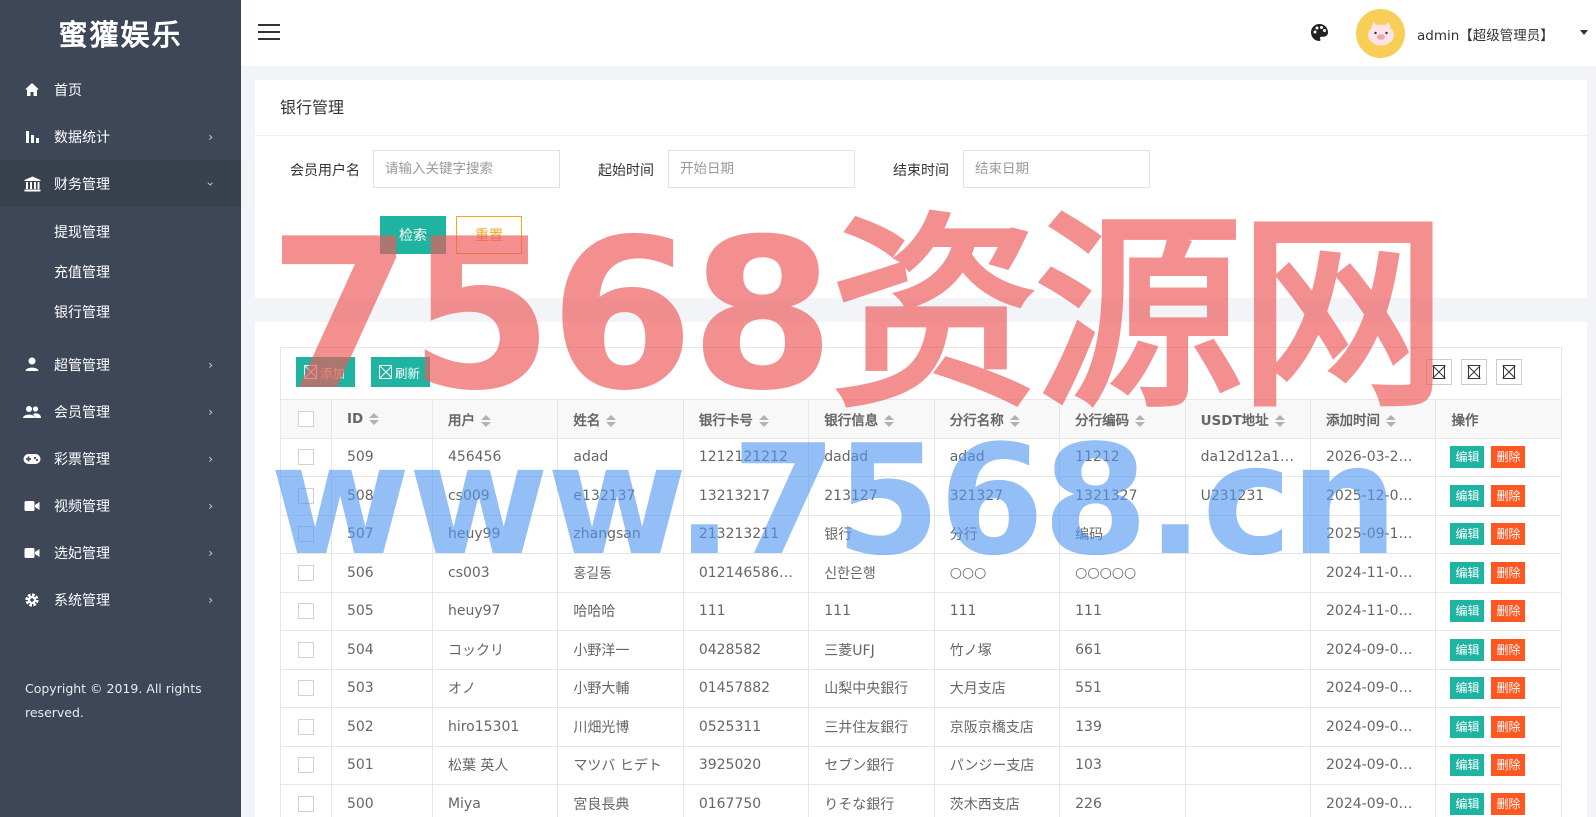 This screenshot has width=1596, height=817. I want to click on caret-down-icon, so click(1584, 32).